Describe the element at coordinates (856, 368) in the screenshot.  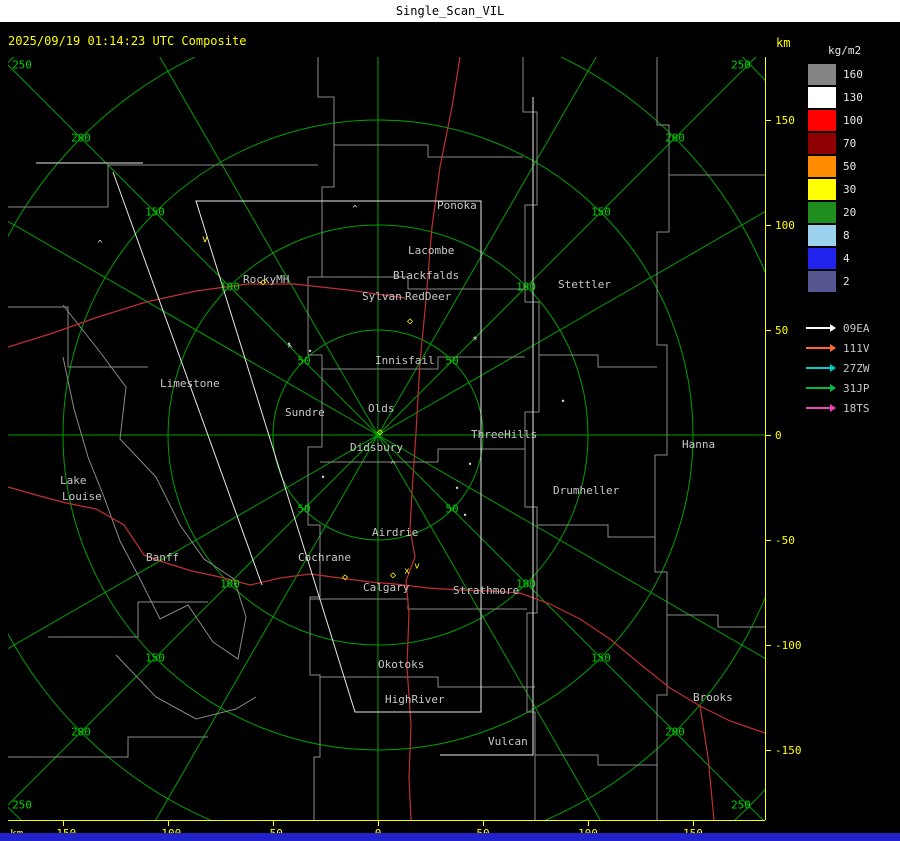
I see `radar-id-label: 27ZW` at that location.